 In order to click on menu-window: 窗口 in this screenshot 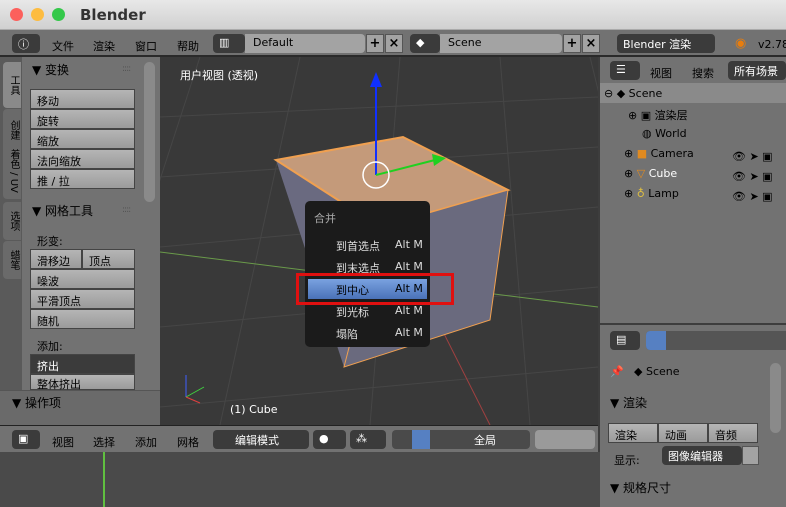, I will do `click(146, 46)`.